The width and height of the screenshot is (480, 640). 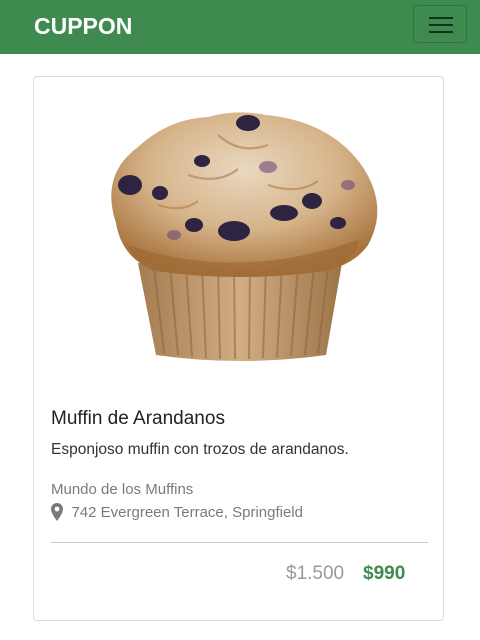 I want to click on navbar-toggle-button, so click(x=440, y=24).